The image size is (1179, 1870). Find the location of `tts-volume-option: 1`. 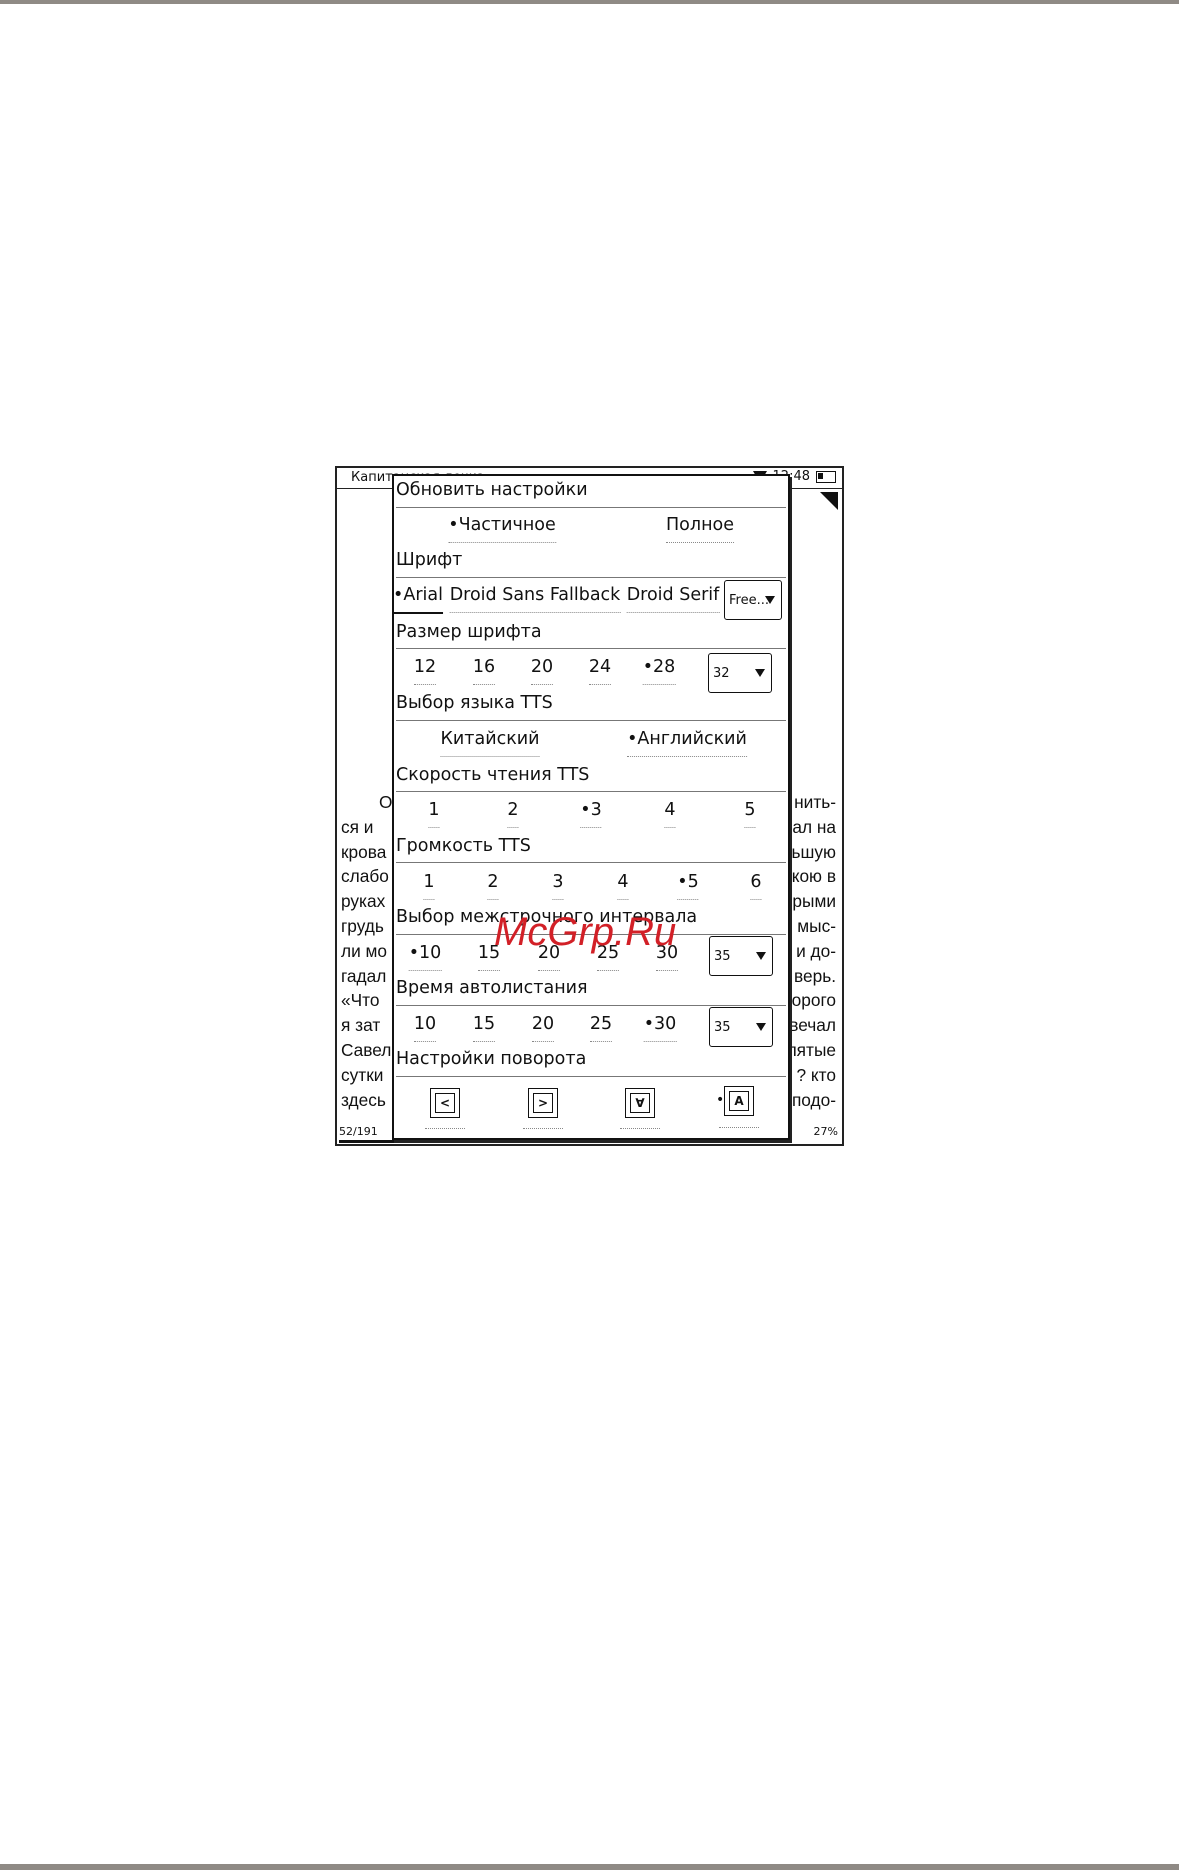

tts-volume-option: 1 is located at coordinates (429, 886).